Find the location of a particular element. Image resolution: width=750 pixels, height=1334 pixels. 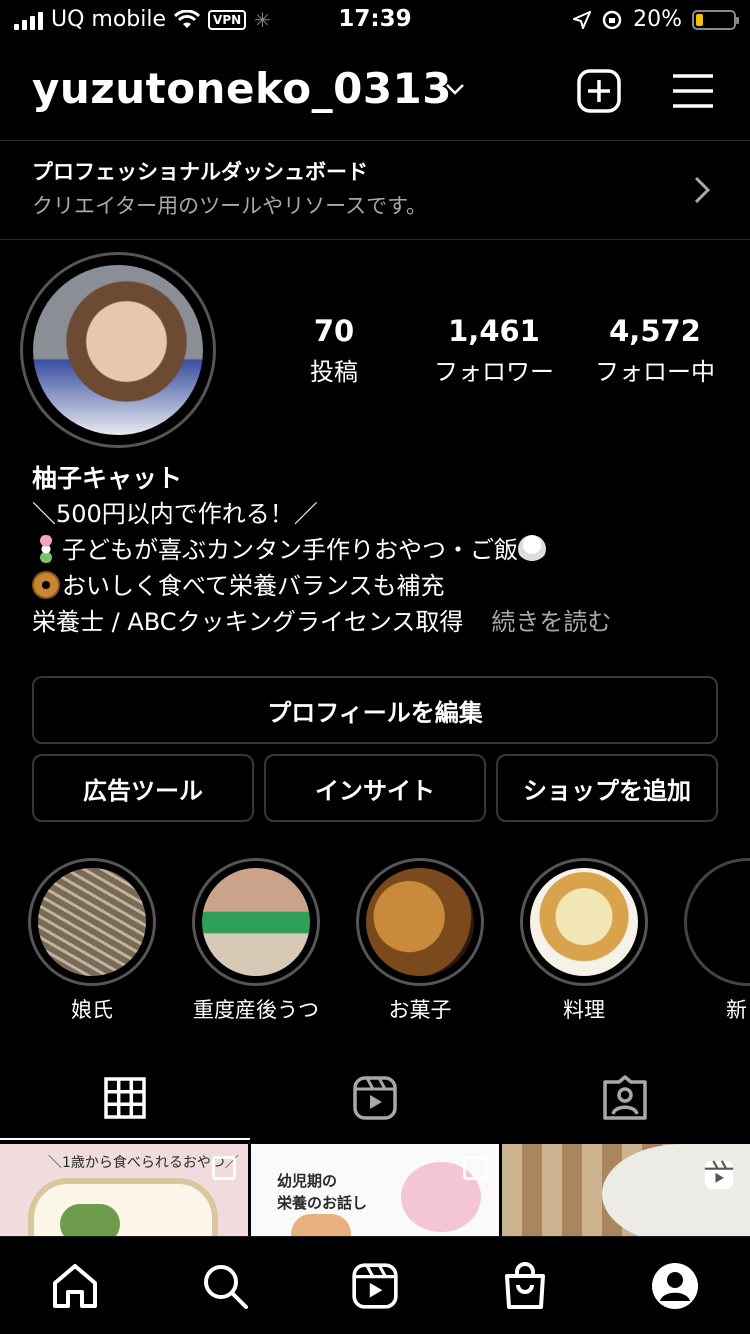

search-icon is located at coordinates (225, 1286).